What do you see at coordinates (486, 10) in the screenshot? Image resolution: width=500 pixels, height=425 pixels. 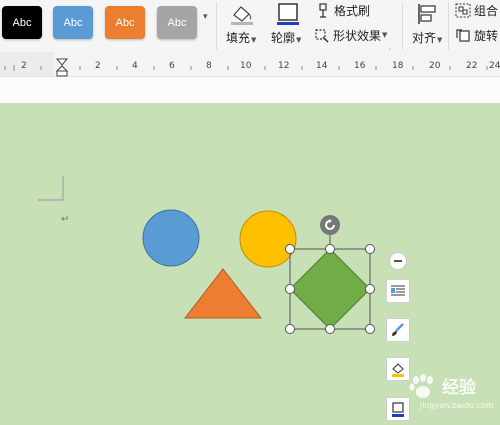 I see `group-label: 组合` at bounding box center [486, 10].